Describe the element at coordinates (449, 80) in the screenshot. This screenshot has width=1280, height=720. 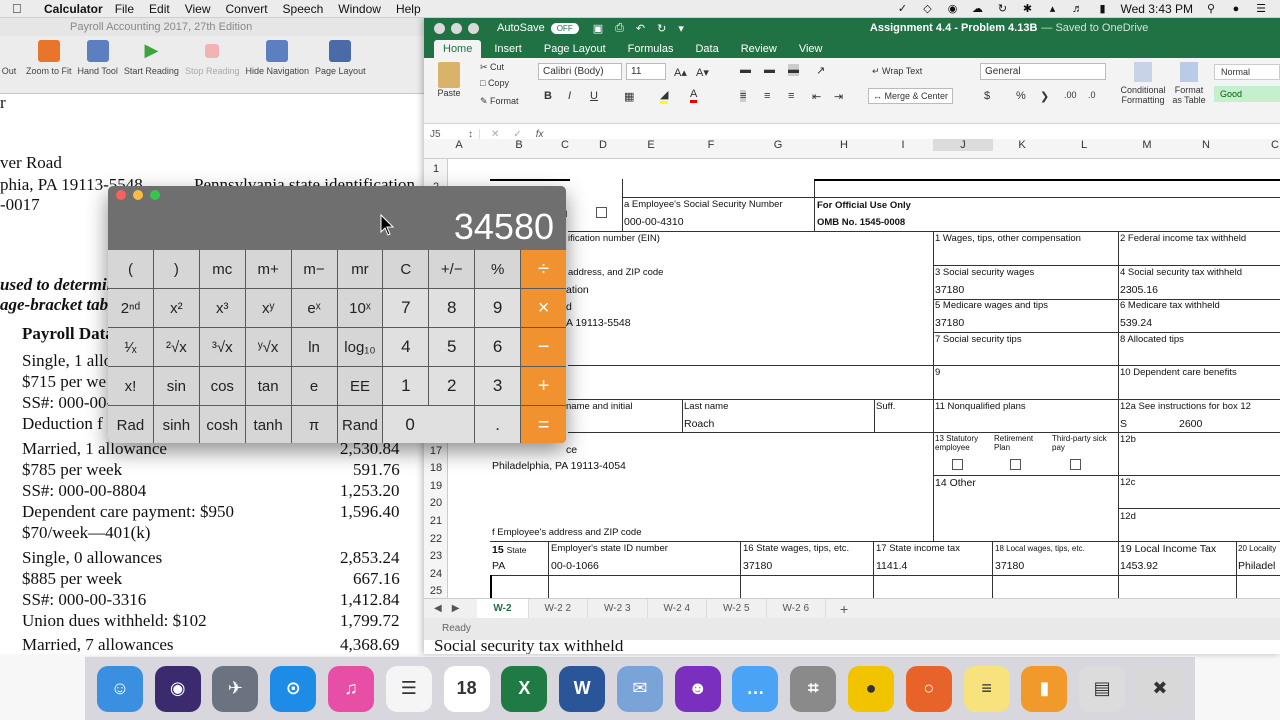
I see `paste-button: Paste` at that location.